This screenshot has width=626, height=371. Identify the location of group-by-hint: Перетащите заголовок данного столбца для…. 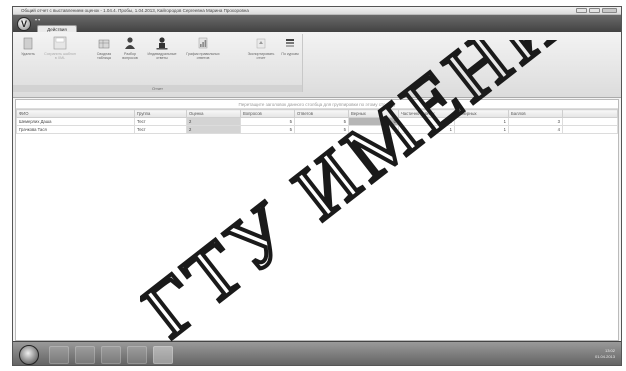
(317, 104).